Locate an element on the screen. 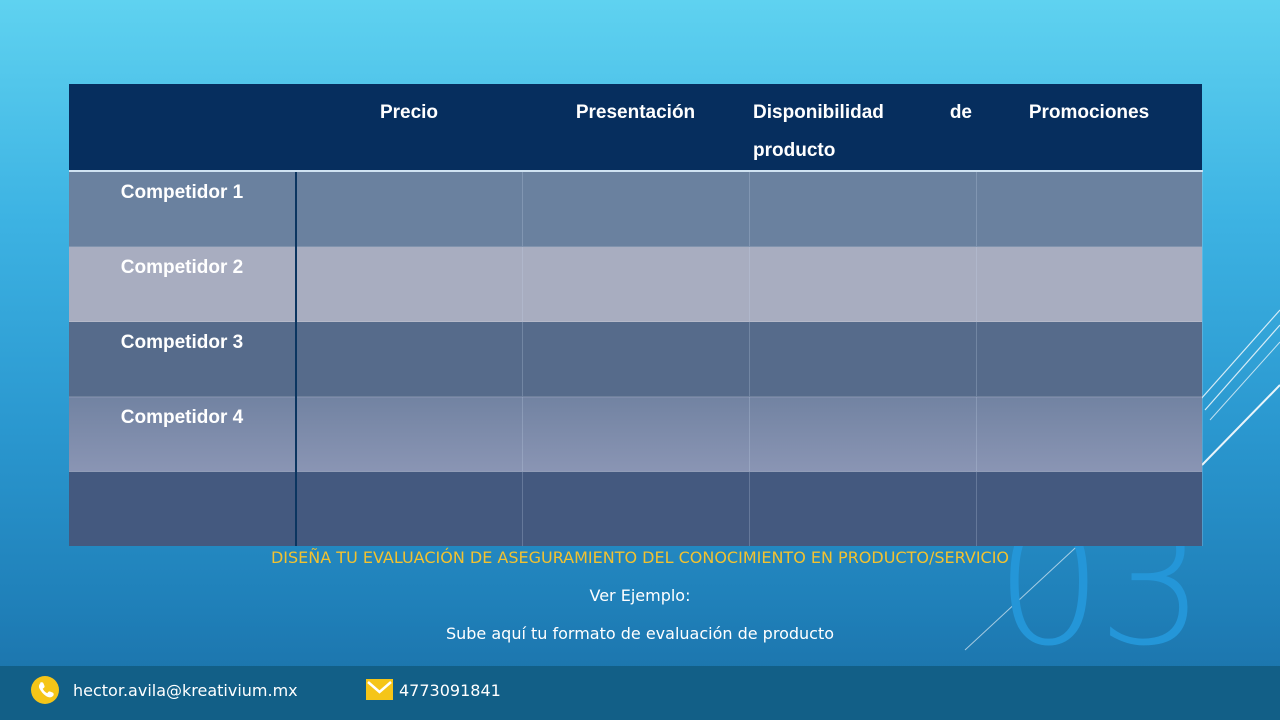 The width and height of the screenshot is (1280, 720). contact-phone: 4773091841 is located at coordinates (450, 690).